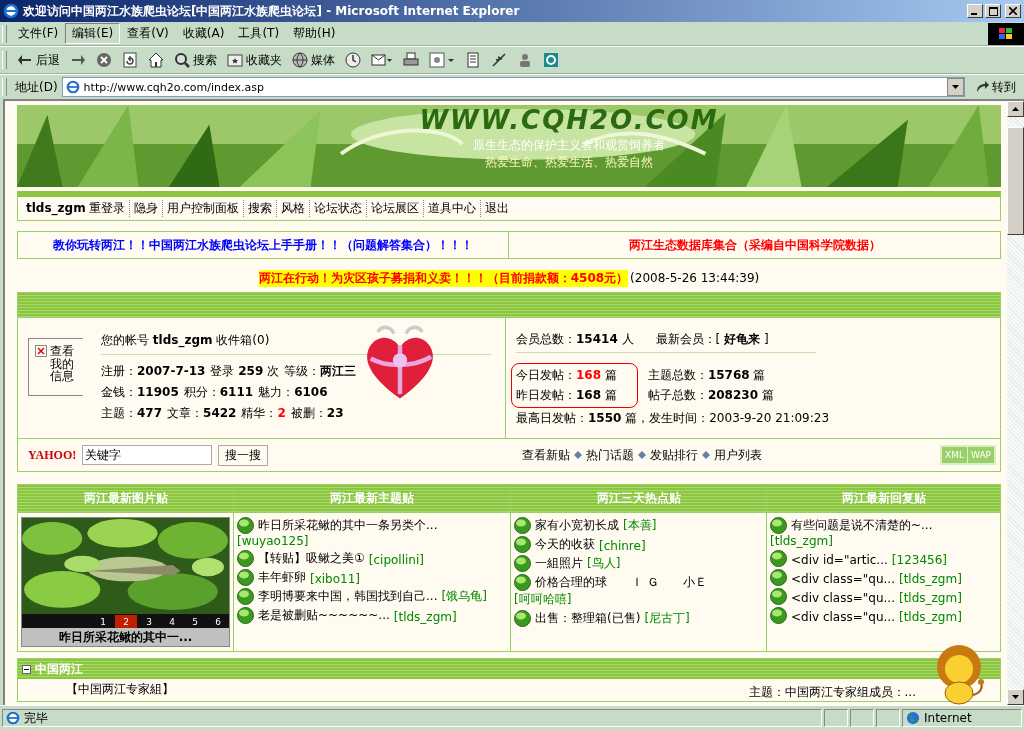 The image size is (1024, 730). Describe the element at coordinates (559, 563) in the screenshot. I see `post-title: 一組照片` at that location.